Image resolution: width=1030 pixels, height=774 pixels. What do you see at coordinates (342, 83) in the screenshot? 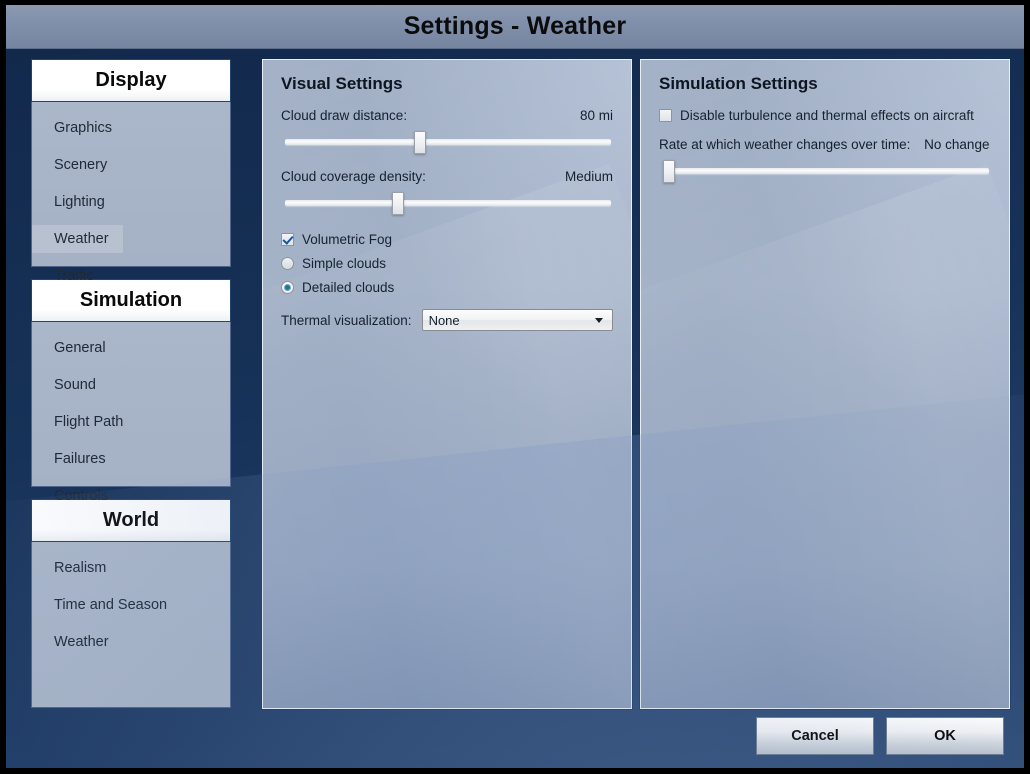
I see `visual-settings-title: Visual Settings` at bounding box center [342, 83].